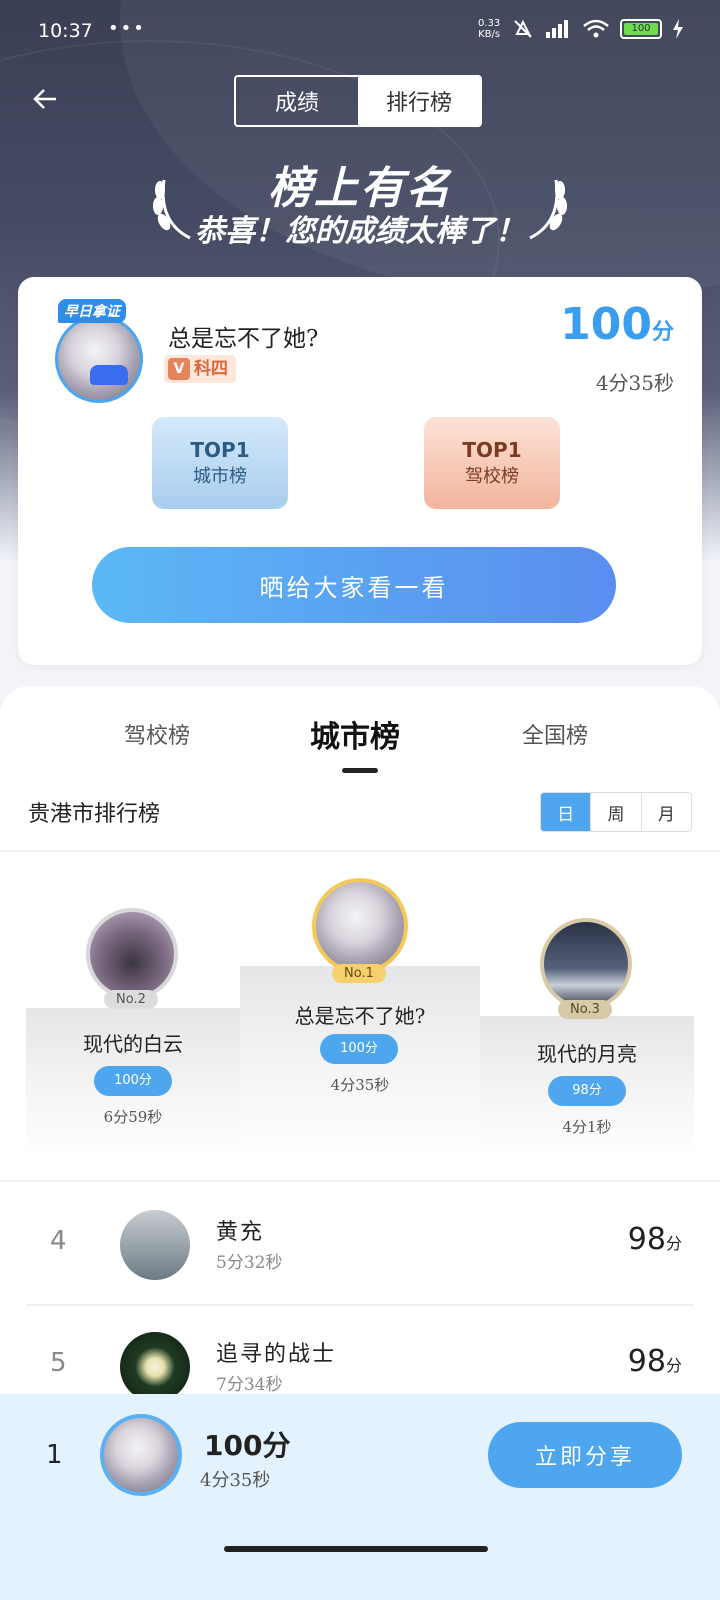  I want to click on back-button, so click(47, 101).